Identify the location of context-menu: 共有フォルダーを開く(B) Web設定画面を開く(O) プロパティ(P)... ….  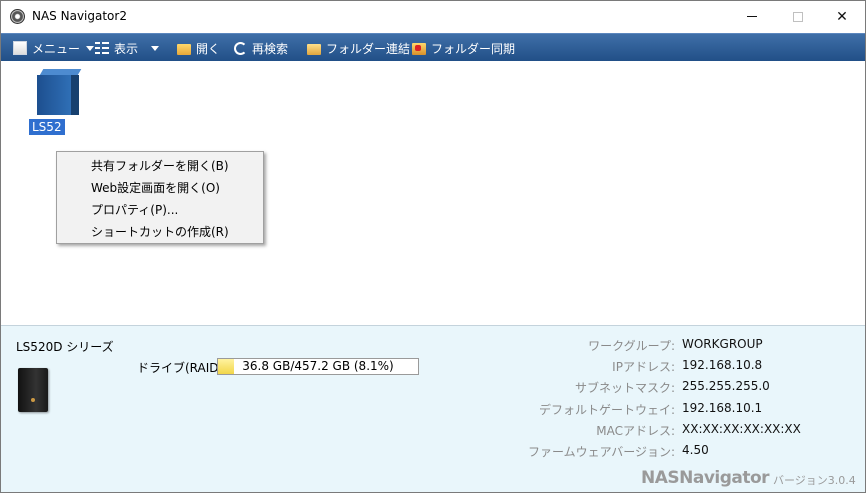
(160, 197).